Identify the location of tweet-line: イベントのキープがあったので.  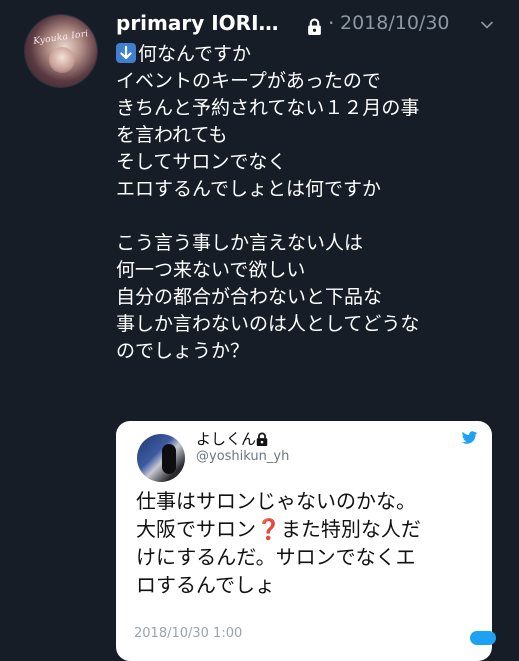
(248, 81).